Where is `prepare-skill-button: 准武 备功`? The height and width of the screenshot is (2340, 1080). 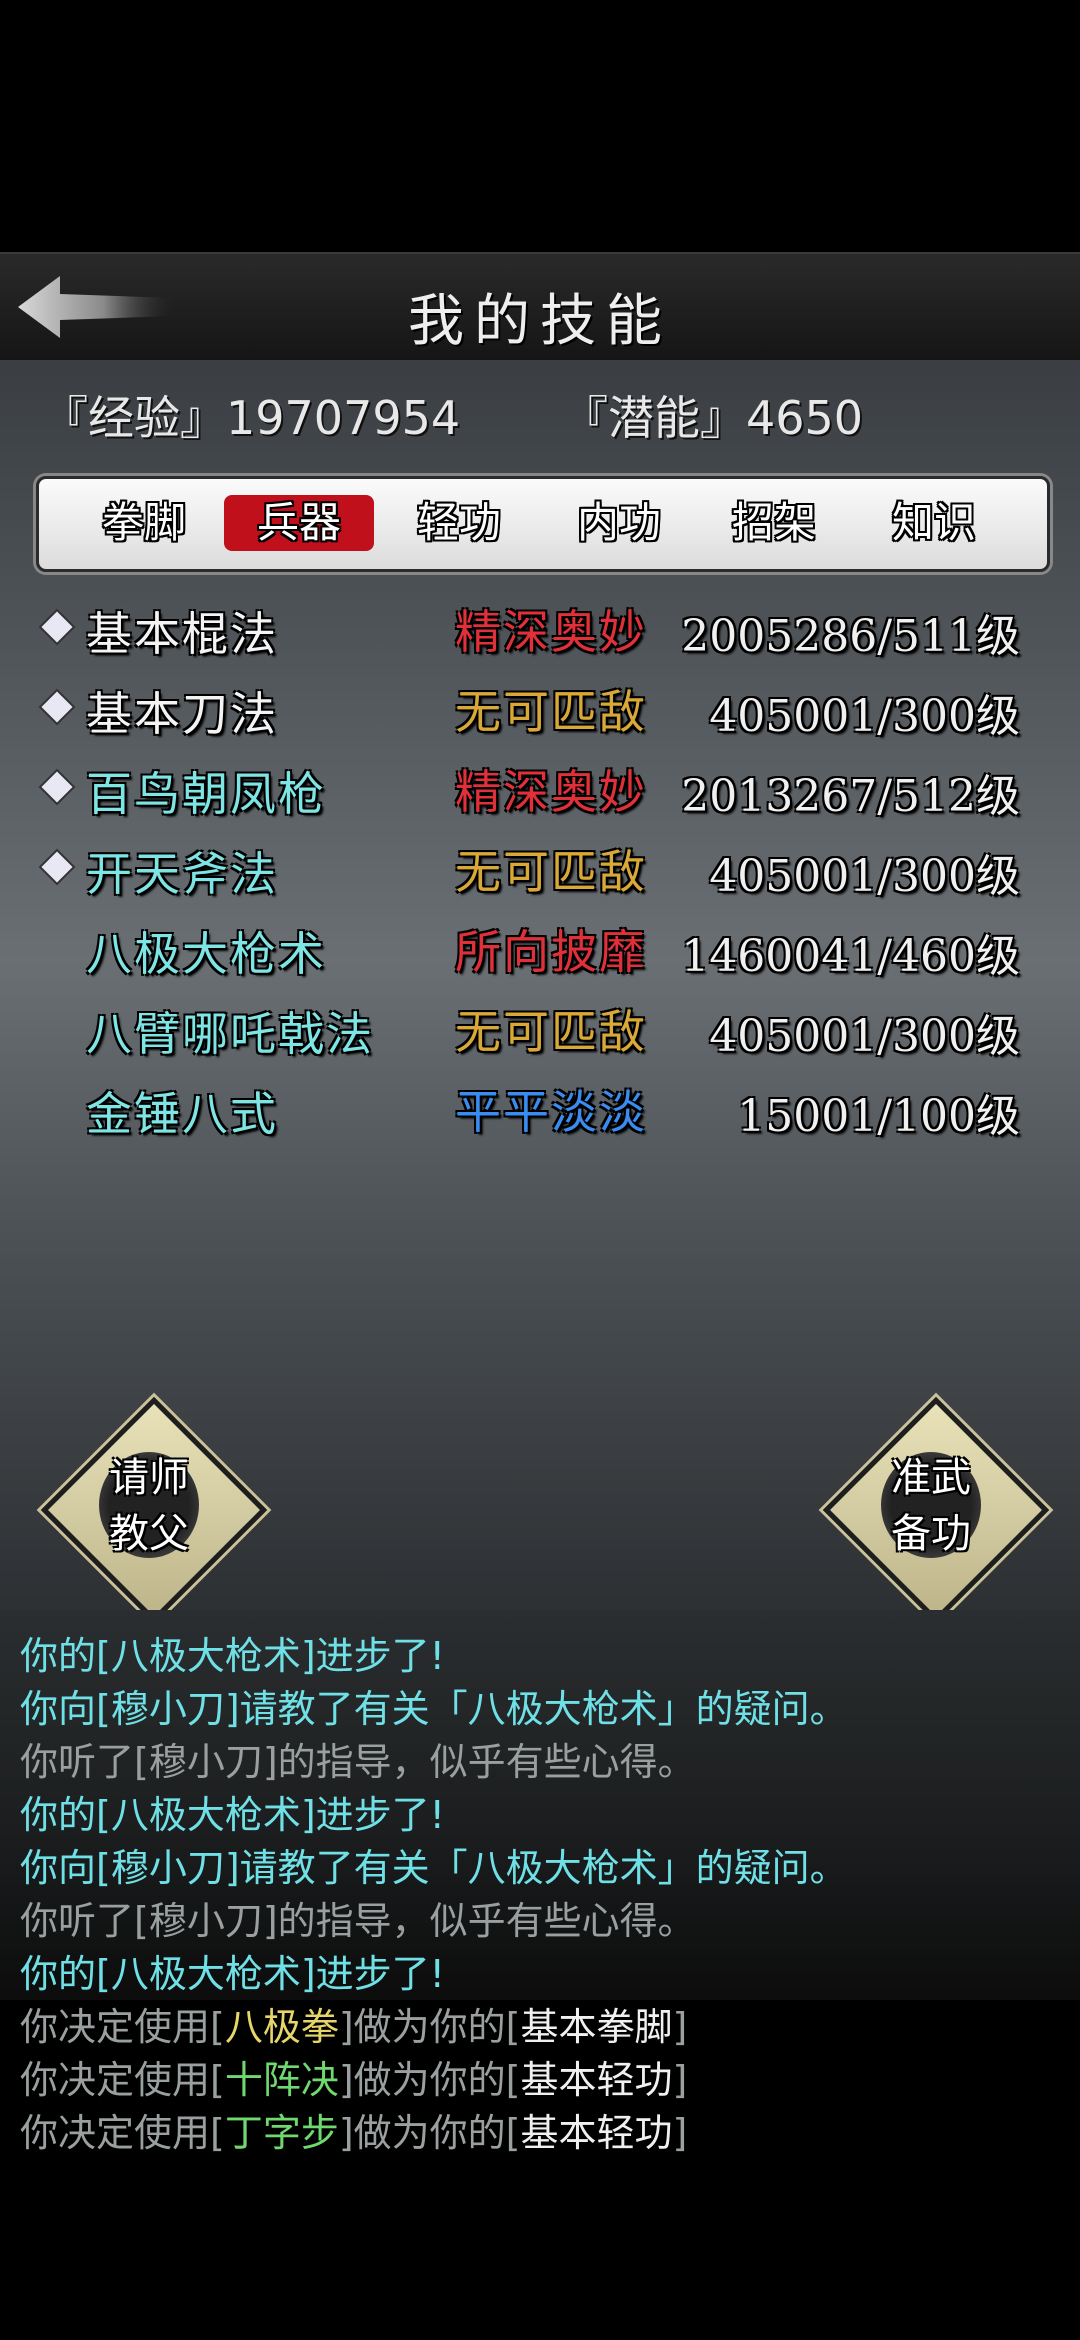
prepare-skill-button: 准武 备功 is located at coordinates (936, 1510).